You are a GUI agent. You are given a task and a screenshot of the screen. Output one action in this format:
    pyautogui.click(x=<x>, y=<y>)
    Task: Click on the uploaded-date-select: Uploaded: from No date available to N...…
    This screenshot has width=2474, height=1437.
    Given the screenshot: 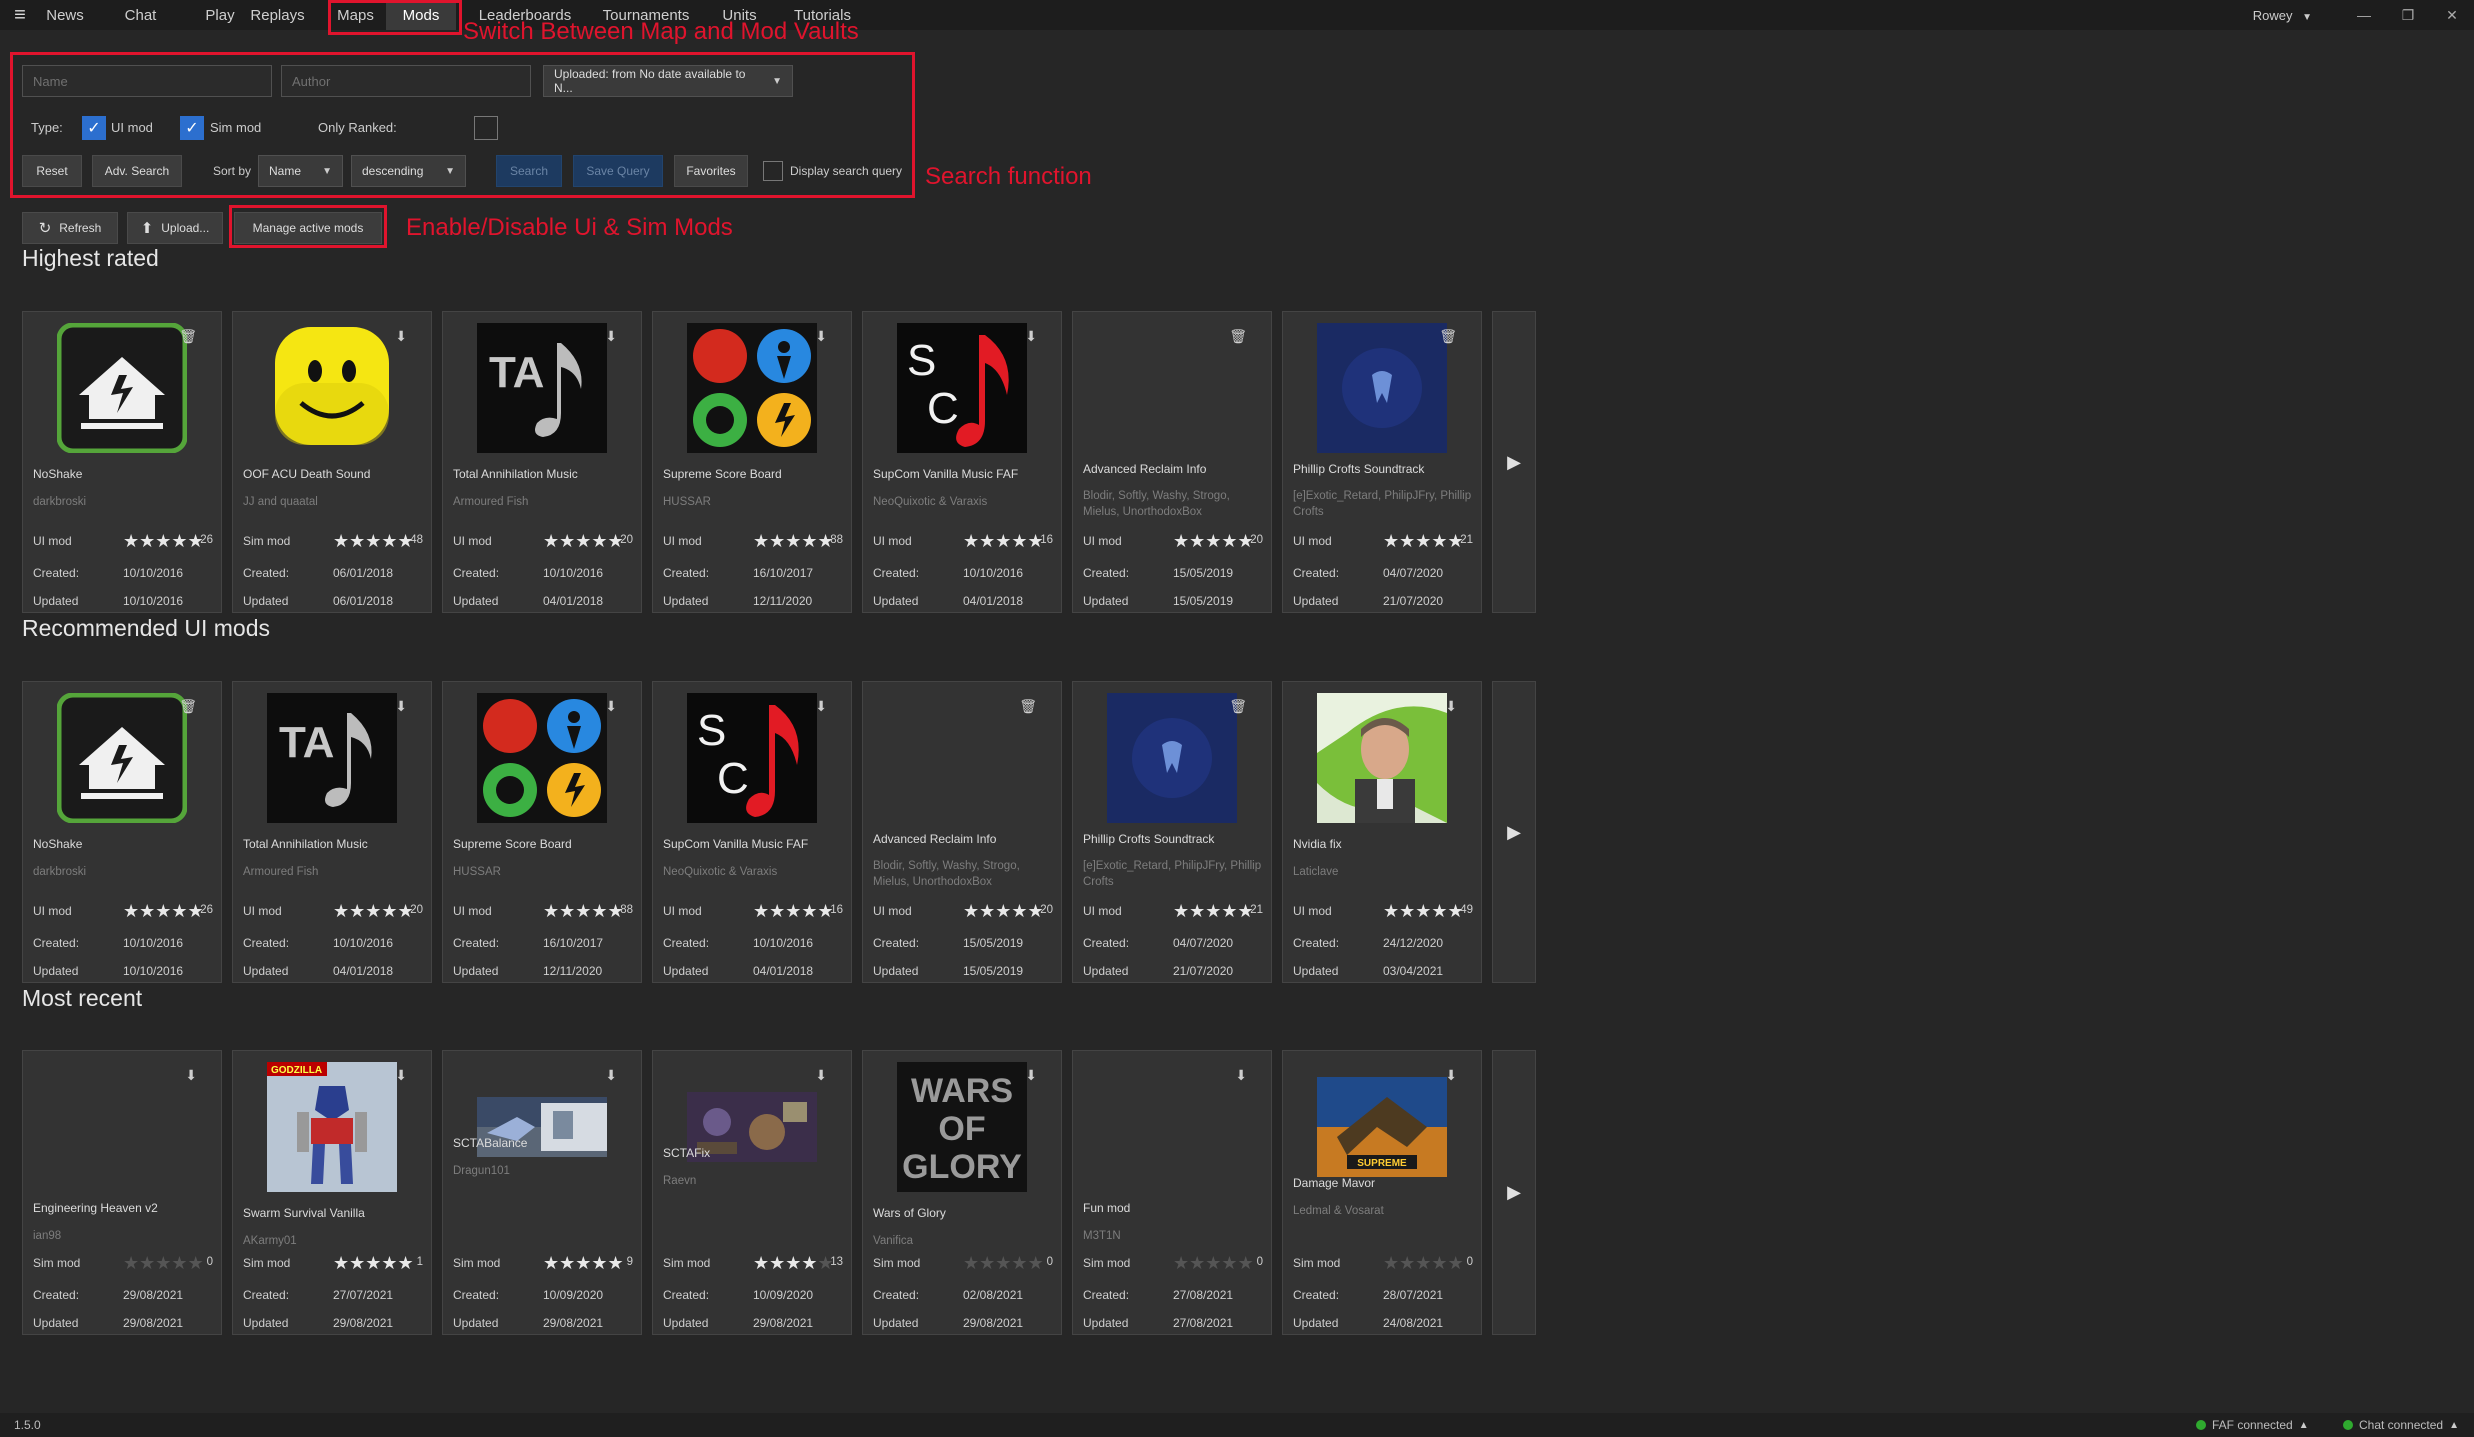 What is the action you would take?
    pyautogui.click(x=668, y=81)
    